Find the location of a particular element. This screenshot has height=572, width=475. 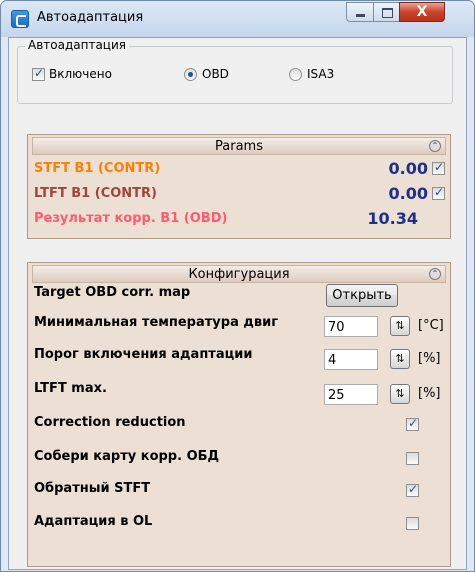

threshold-label: Порог включения адаптации is located at coordinates (143, 354).